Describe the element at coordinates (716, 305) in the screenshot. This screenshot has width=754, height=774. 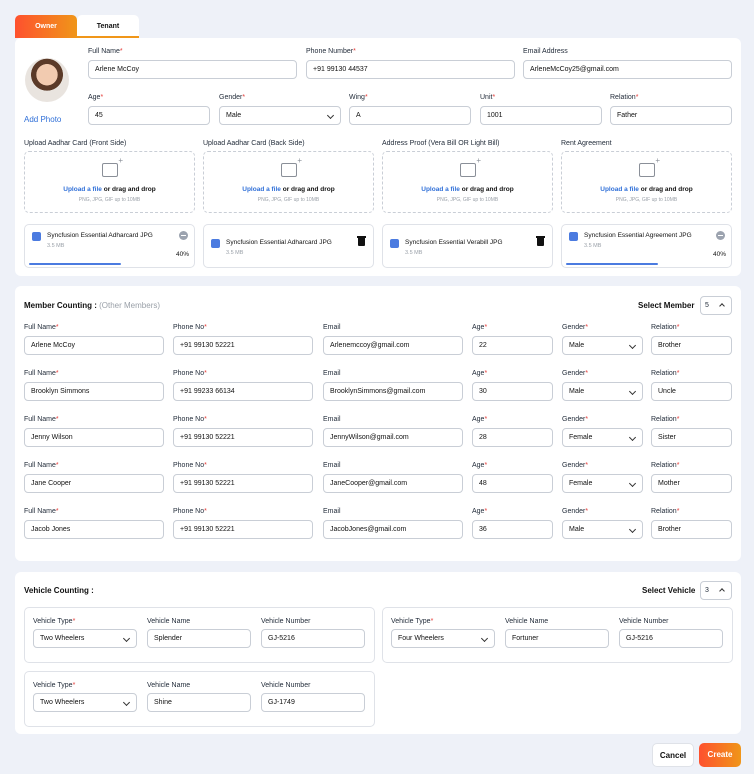
I see `member-count-stepper: 5` at that location.